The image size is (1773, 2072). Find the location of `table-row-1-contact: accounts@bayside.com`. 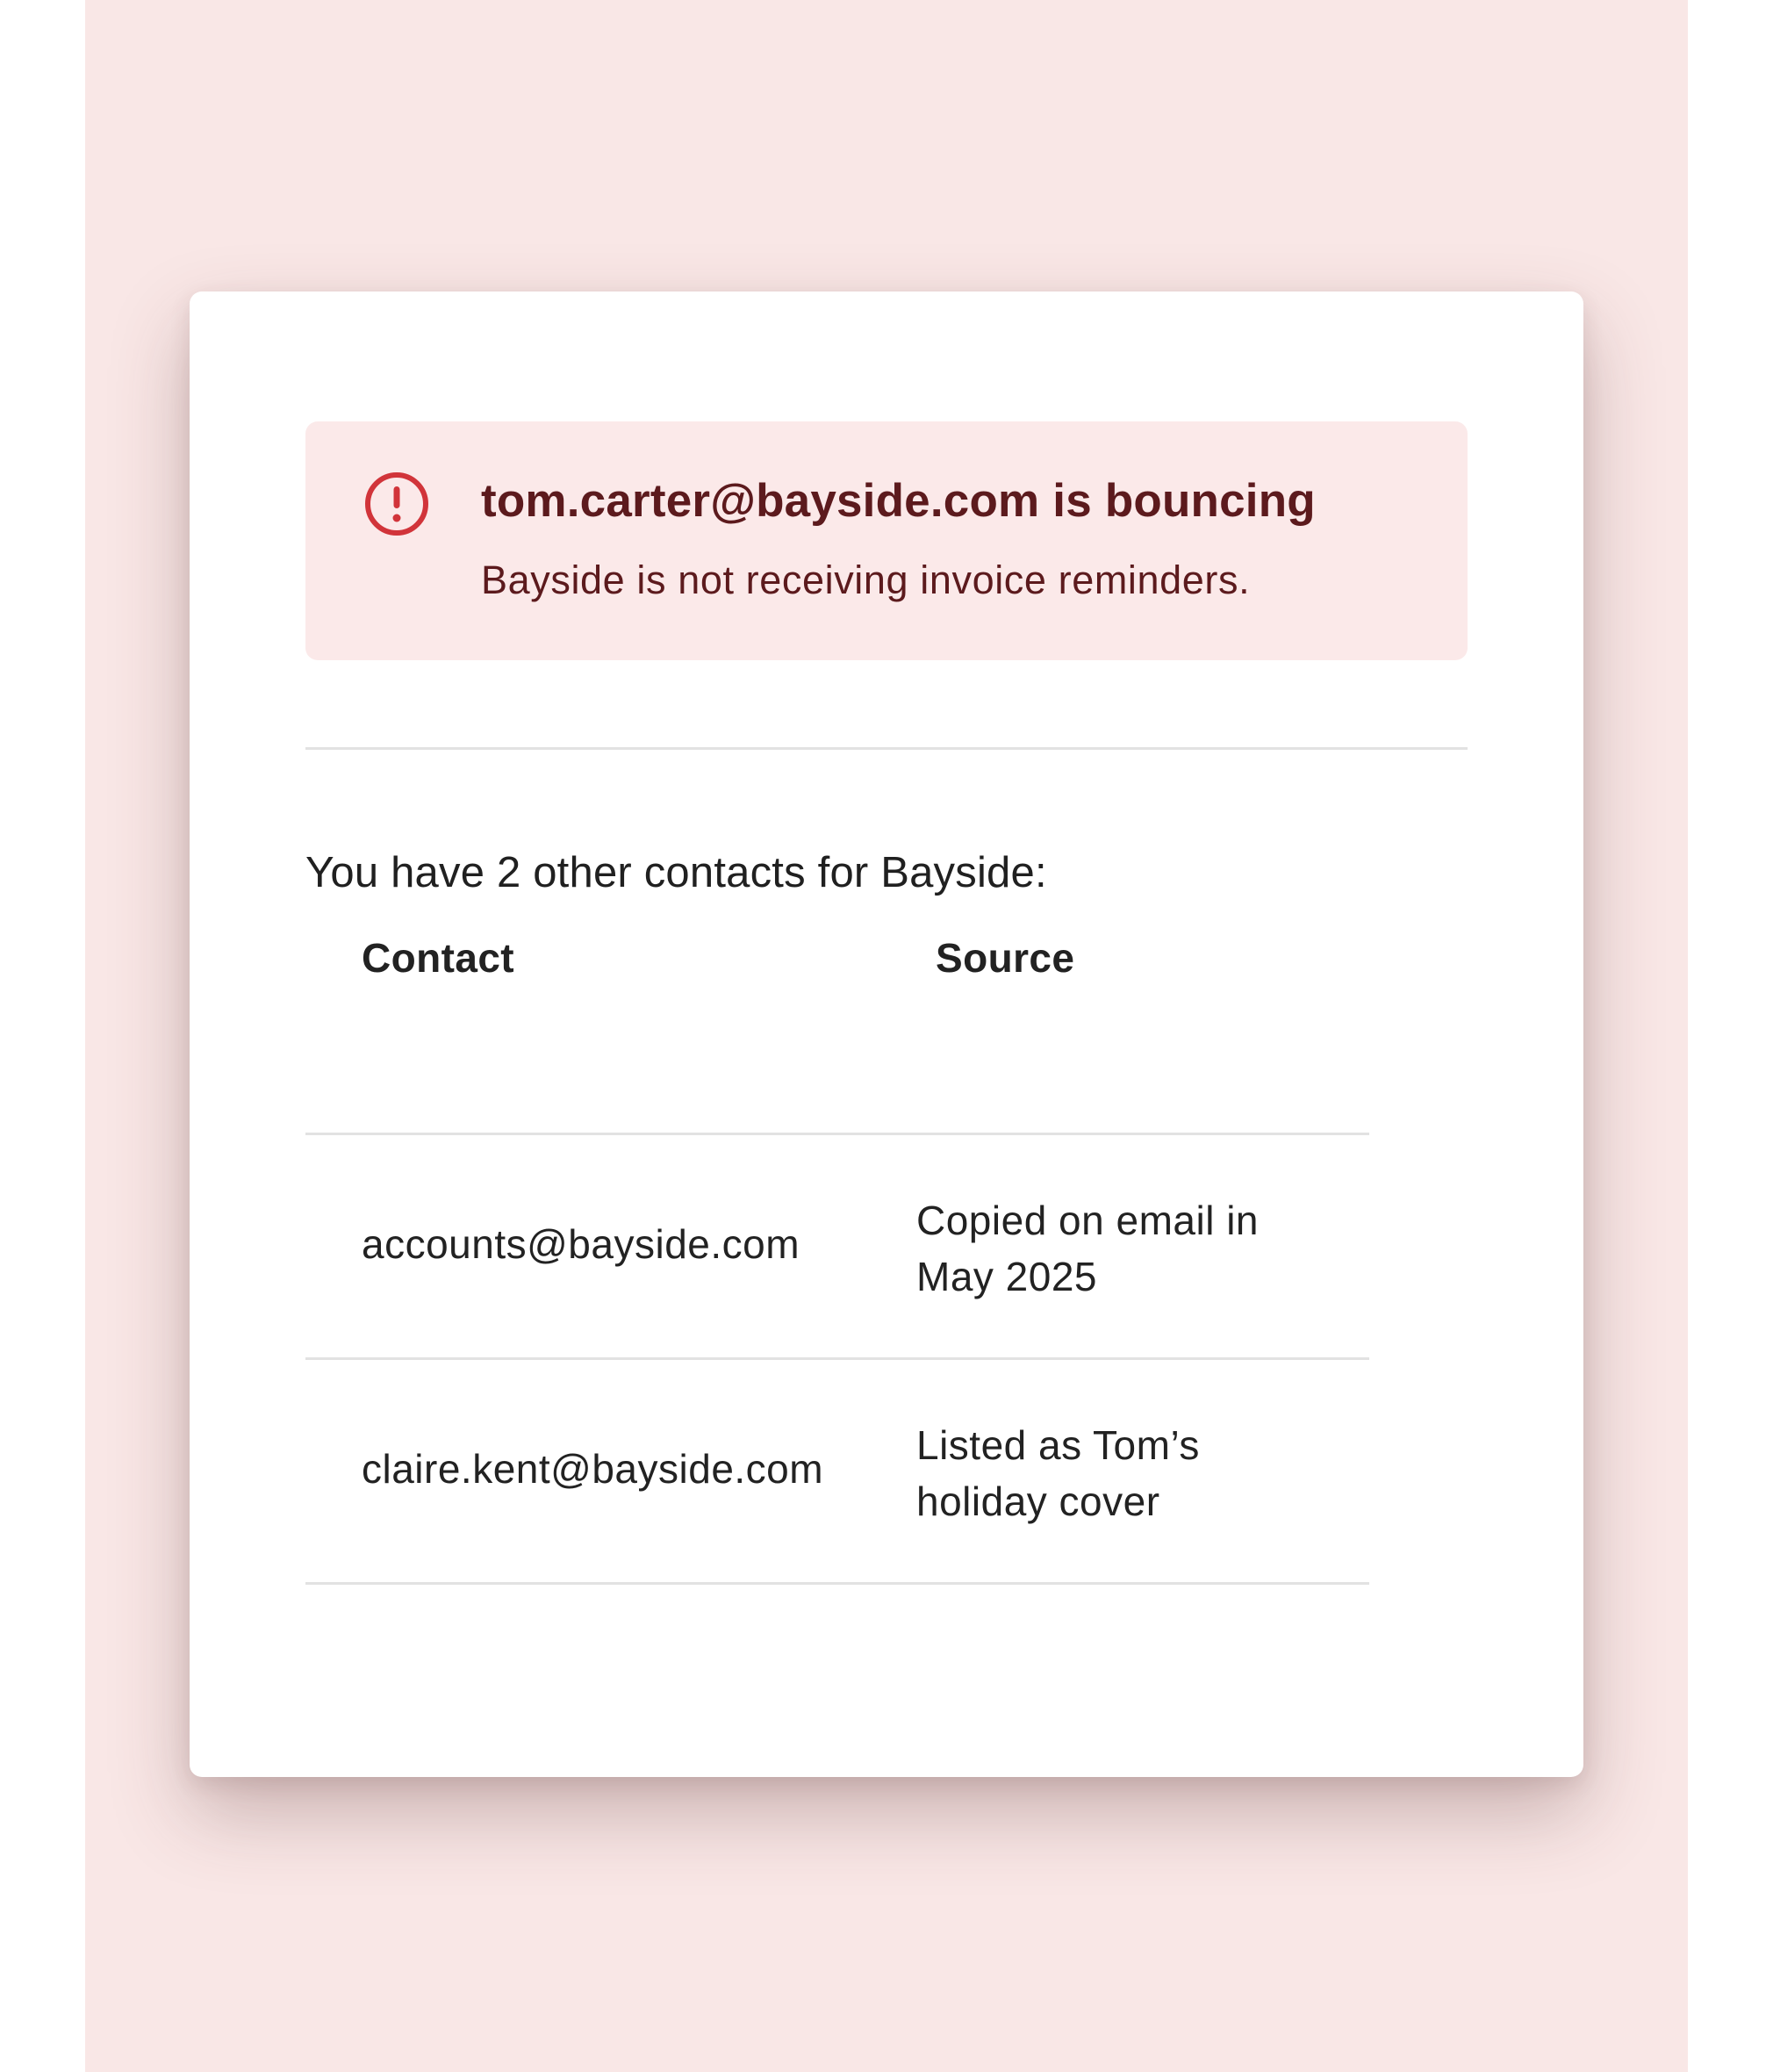

table-row-1-contact: accounts@bayside.com is located at coordinates (581, 1244).